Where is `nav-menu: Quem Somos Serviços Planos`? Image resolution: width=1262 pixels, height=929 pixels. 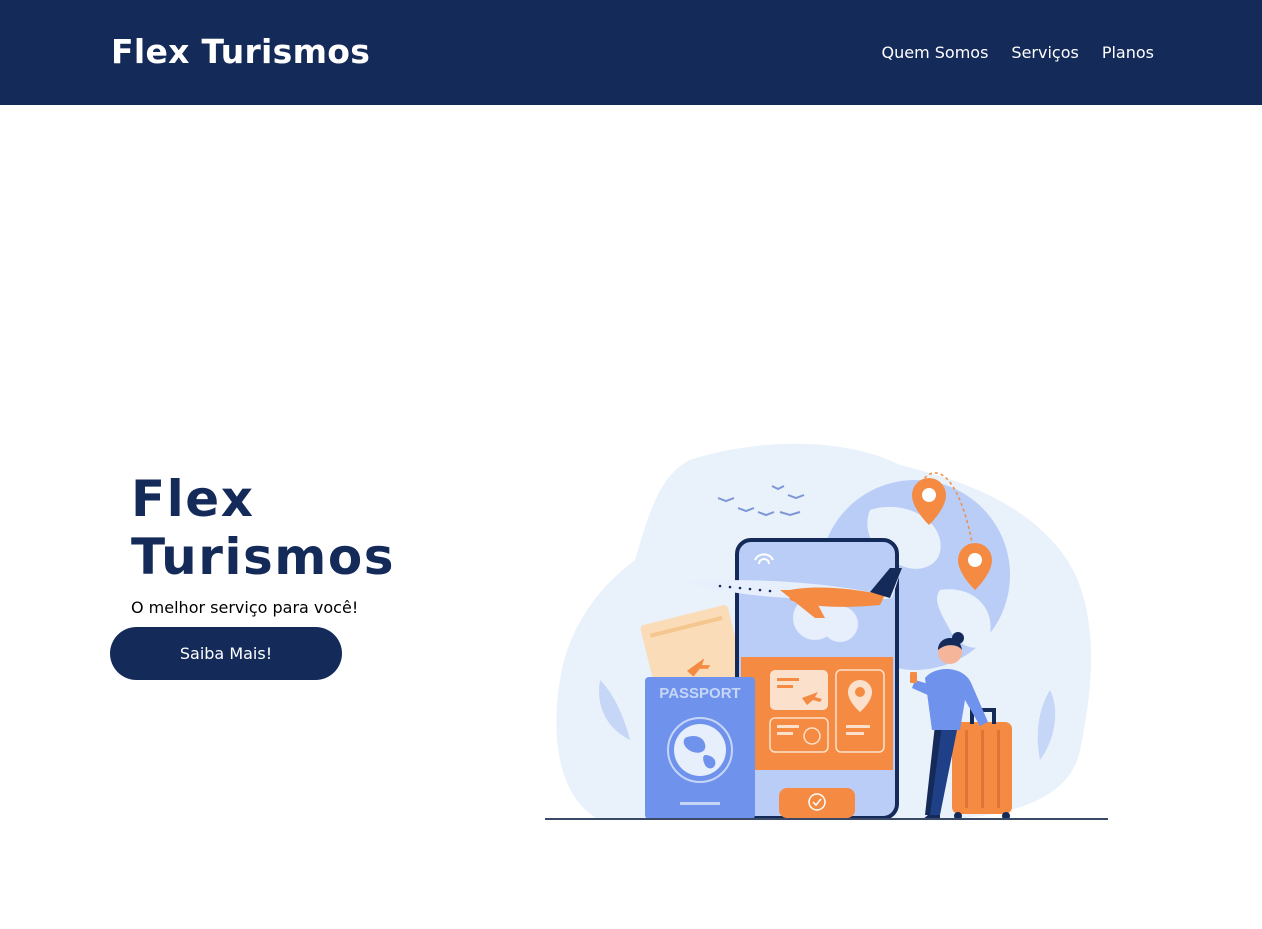
nav-menu: Quem Somos Serviços Planos is located at coordinates (1018, 53).